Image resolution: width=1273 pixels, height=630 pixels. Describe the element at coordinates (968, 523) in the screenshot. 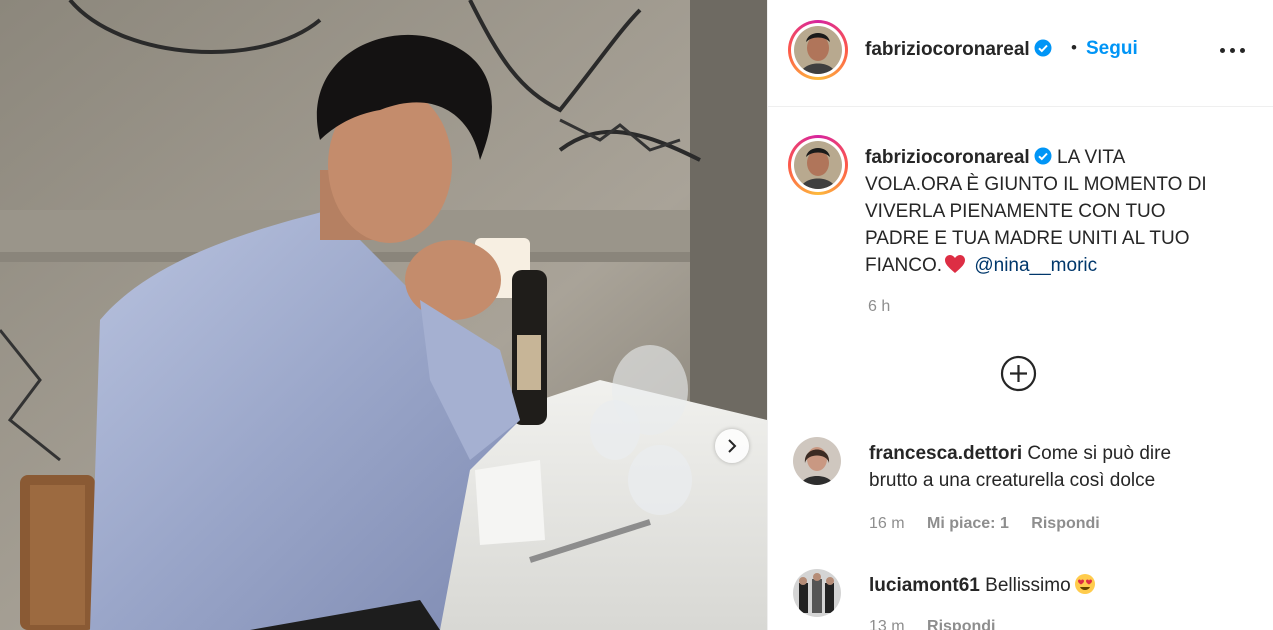

I see `comment-likes: Mi piace: 1` at that location.